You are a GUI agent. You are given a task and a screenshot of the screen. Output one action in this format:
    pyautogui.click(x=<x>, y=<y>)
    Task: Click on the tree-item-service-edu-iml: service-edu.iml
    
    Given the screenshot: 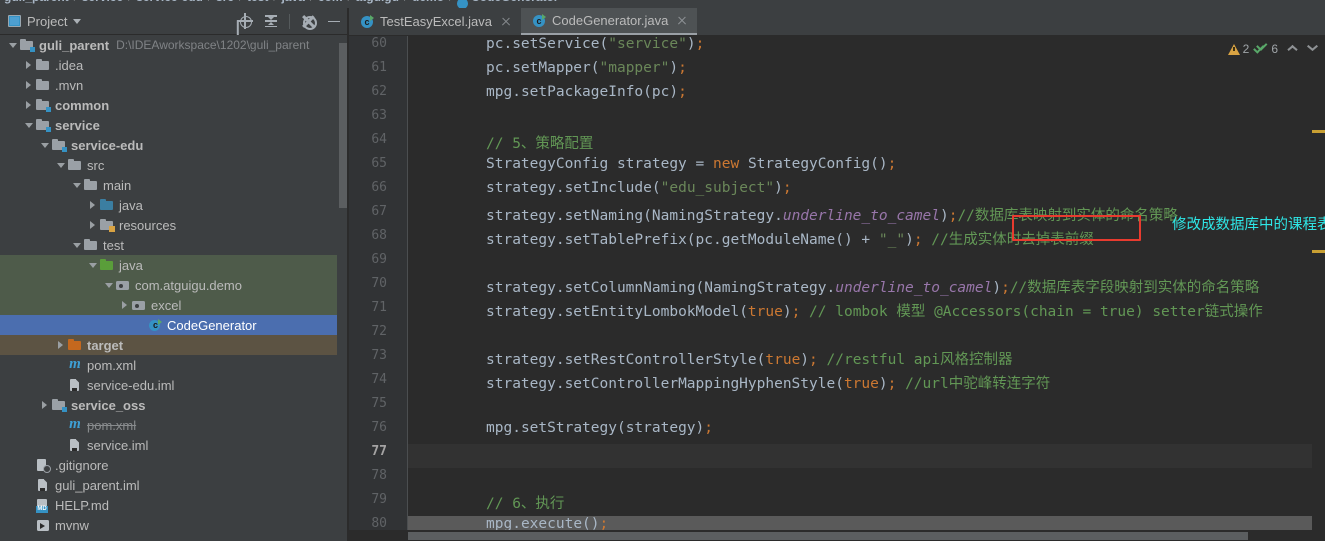 What is the action you would take?
    pyautogui.click(x=174, y=385)
    